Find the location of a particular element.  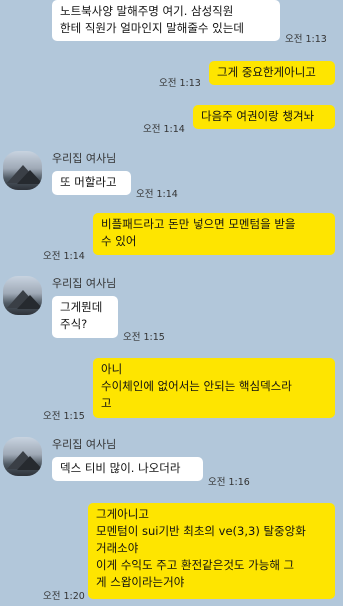

message-bubble: 또 머할라고 is located at coordinates (91, 183).